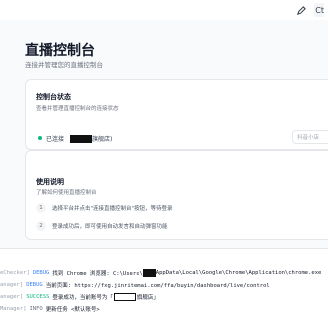 This screenshot has height=320, width=328. Describe the element at coordinates (81, 138) in the screenshot. I see `redacted-account` at that location.